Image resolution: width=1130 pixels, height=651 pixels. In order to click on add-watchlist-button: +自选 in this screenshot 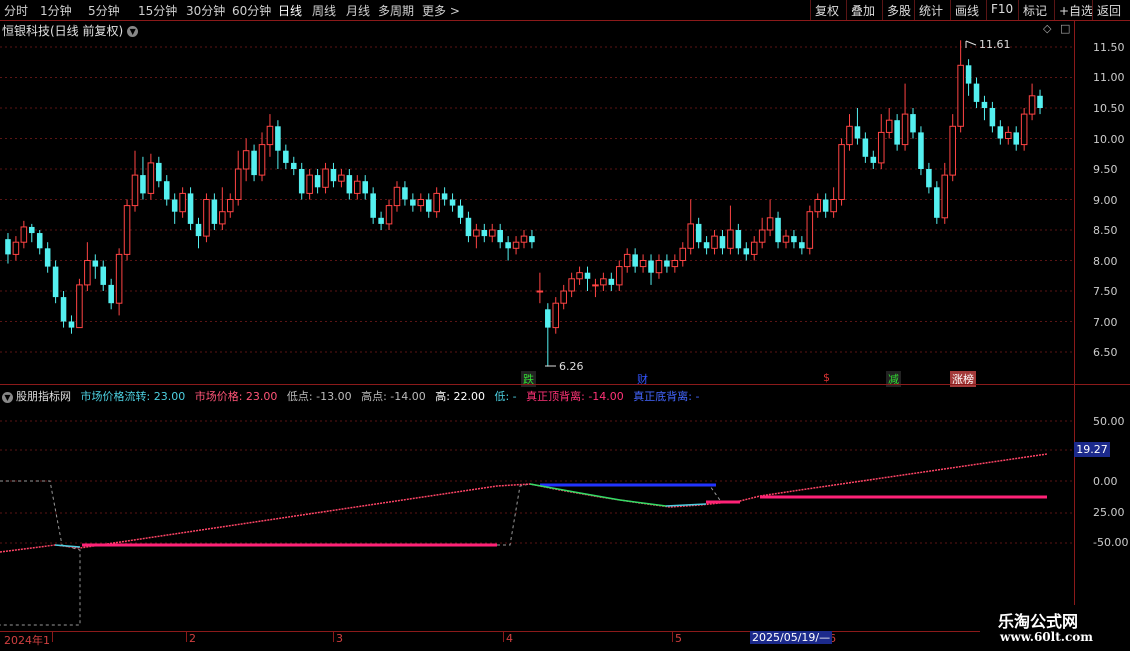, I will do `click(1075, 10)`.